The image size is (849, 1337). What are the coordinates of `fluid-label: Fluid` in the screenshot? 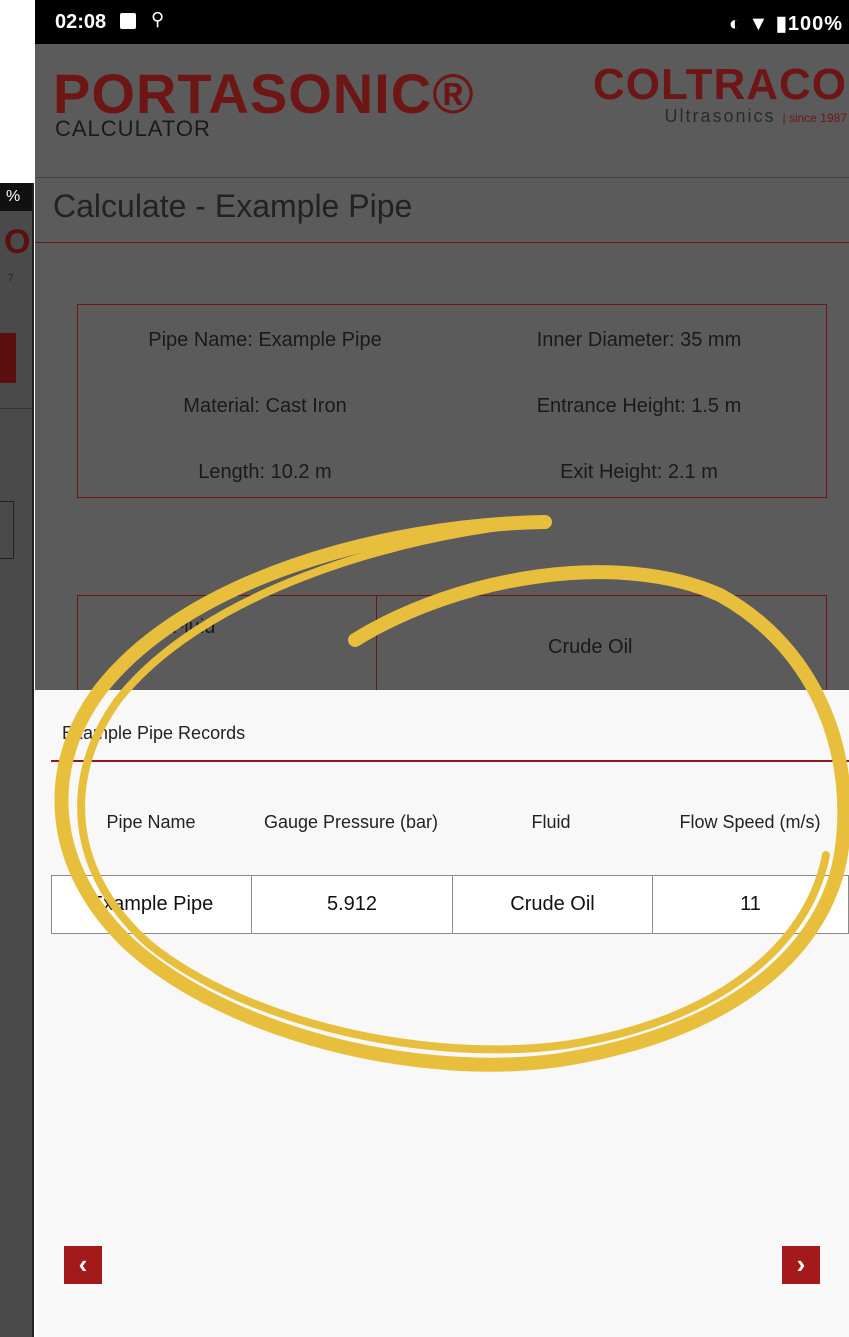 It's located at (194, 627).